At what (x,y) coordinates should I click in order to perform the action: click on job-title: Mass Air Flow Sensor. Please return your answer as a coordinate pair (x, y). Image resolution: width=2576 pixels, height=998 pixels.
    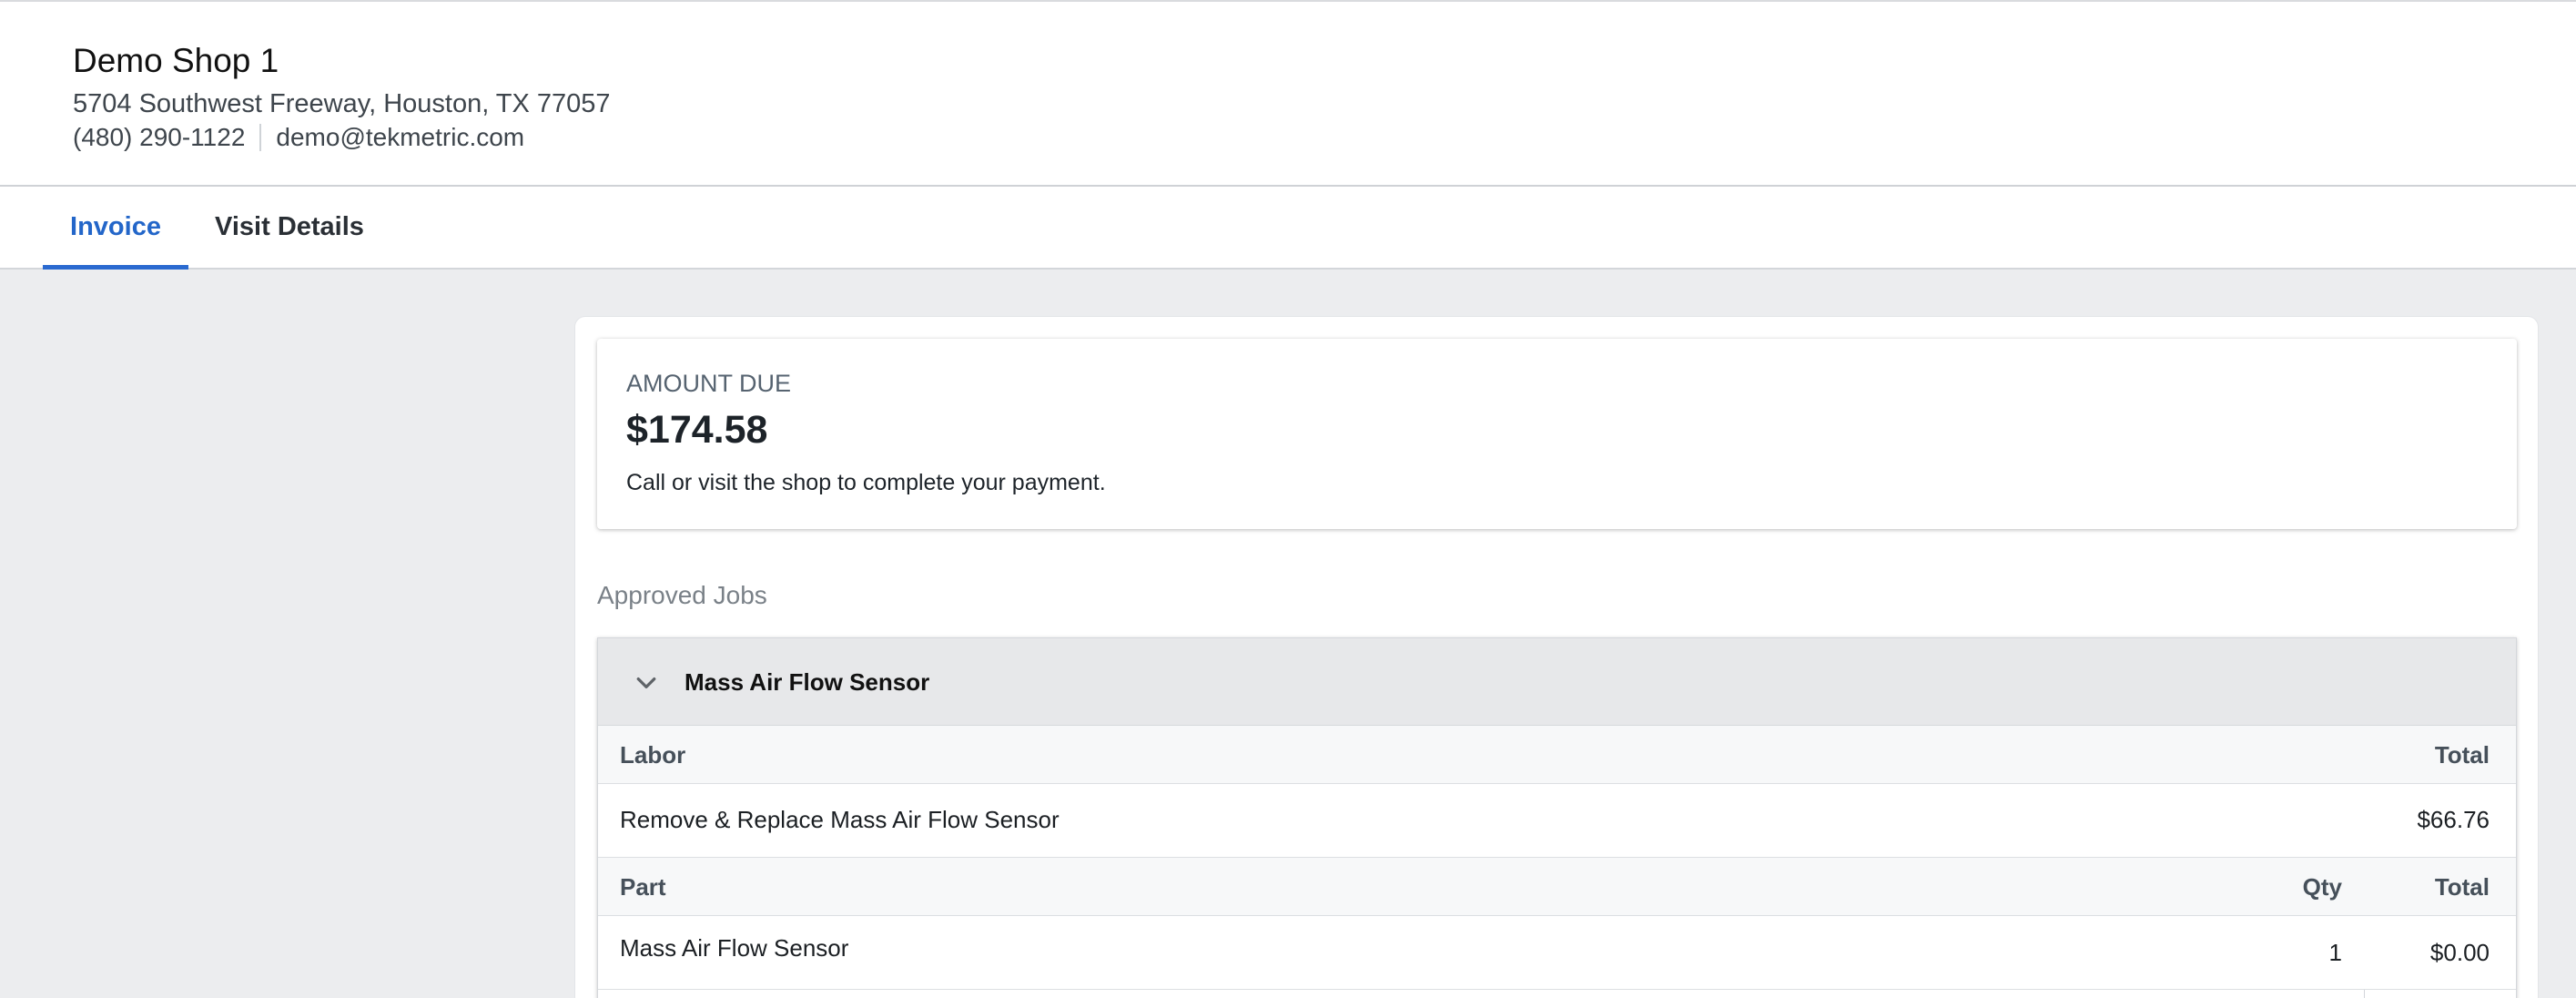
    Looking at the image, I should click on (807, 682).